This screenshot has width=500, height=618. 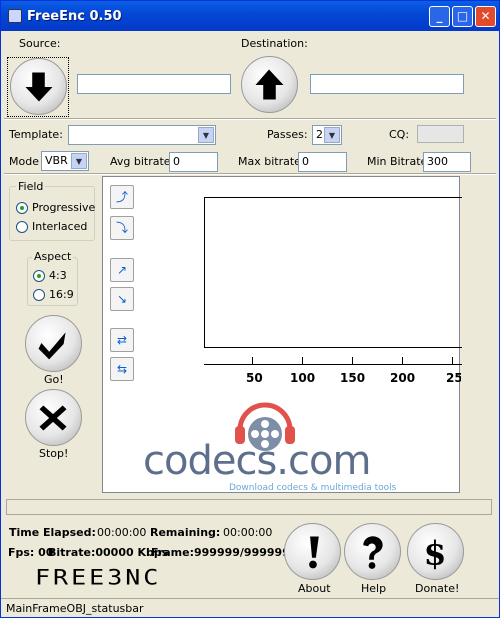 What do you see at coordinates (314, 588) in the screenshot?
I see `about-label: About` at bounding box center [314, 588].